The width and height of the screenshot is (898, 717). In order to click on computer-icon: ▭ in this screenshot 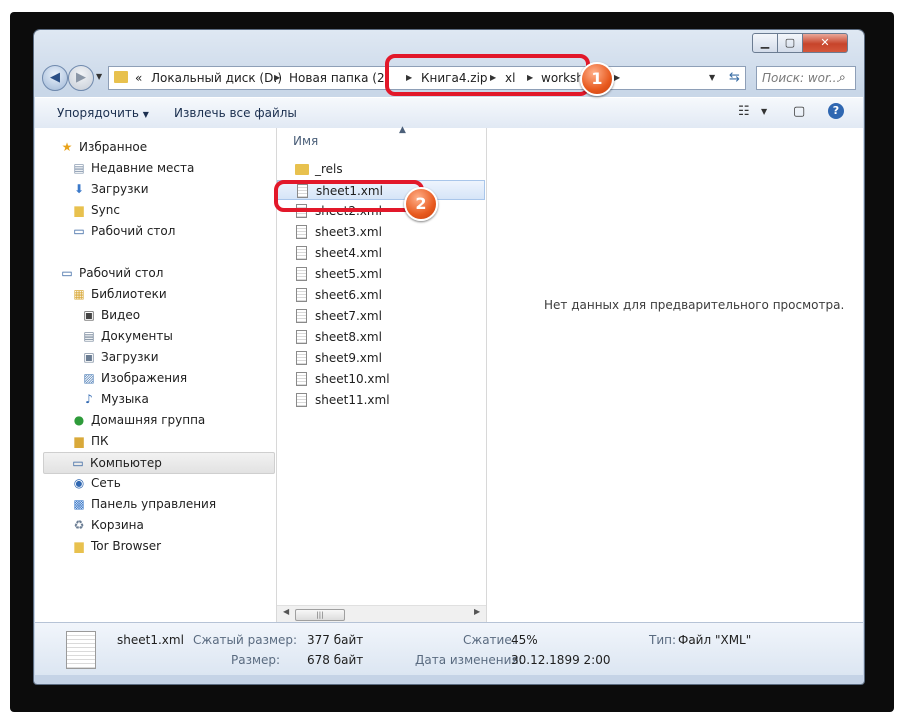, I will do `click(78, 463)`.